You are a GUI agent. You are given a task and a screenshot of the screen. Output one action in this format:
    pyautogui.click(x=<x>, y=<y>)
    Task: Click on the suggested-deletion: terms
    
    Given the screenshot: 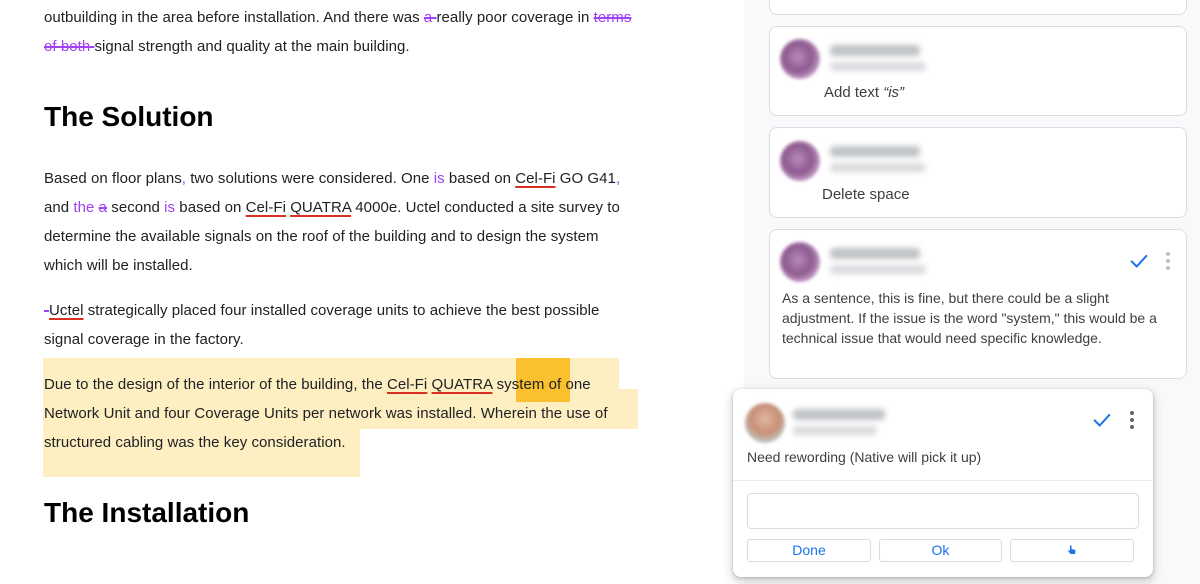 What is the action you would take?
    pyautogui.click(x=613, y=17)
    